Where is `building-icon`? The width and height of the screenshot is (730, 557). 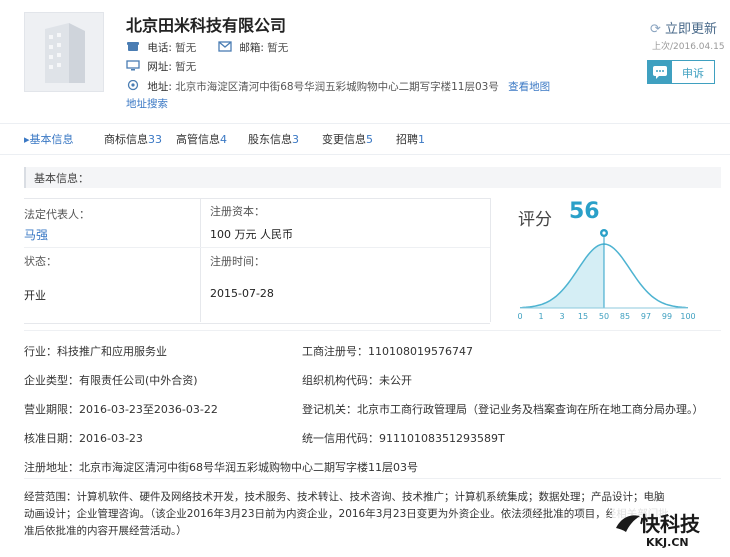 building-icon is located at coordinates (65, 53).